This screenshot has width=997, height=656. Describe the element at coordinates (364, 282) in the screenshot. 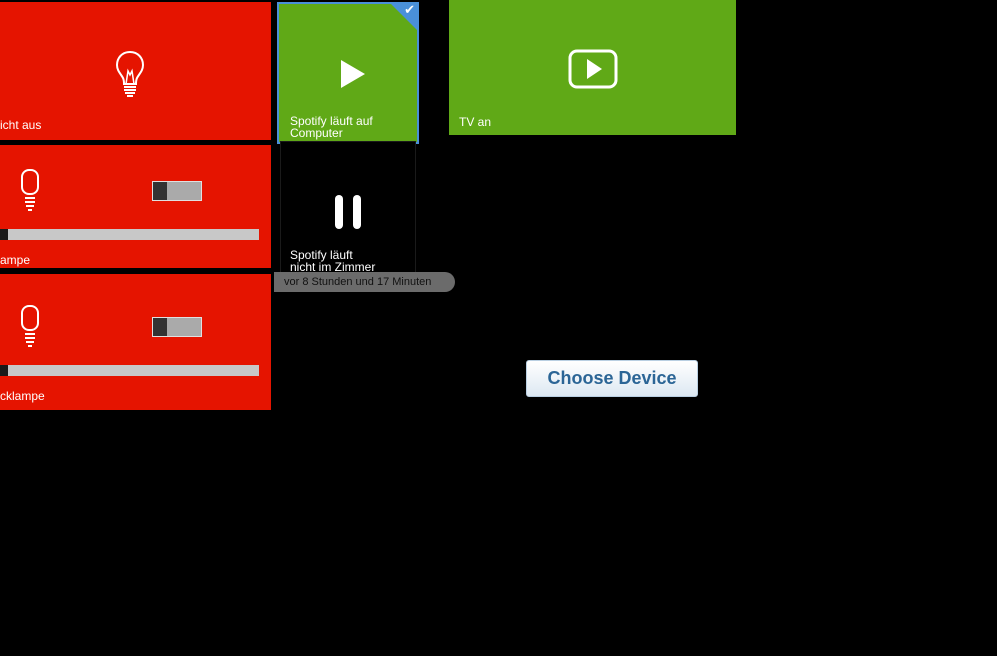

I see `last-updated-timestamp: vor 8 Stunden und 17 Minuten` at that location.